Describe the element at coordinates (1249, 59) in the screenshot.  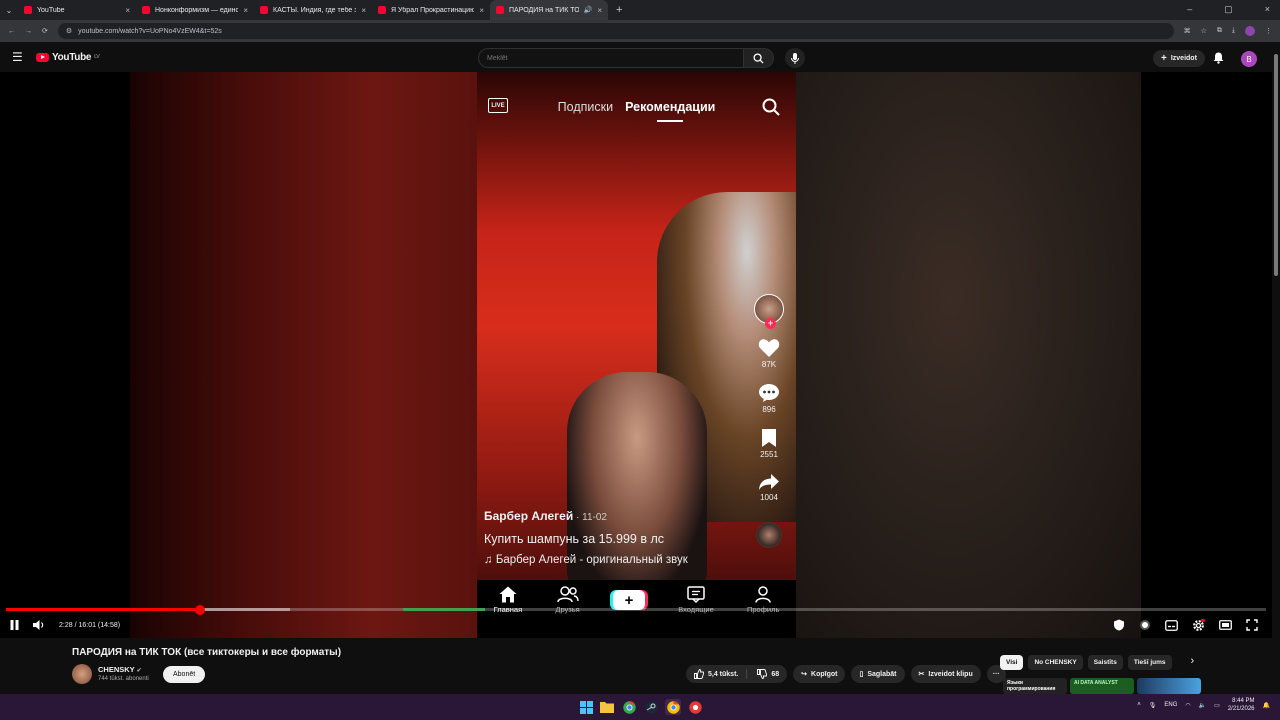
I see `account-avatar: B` at that location.